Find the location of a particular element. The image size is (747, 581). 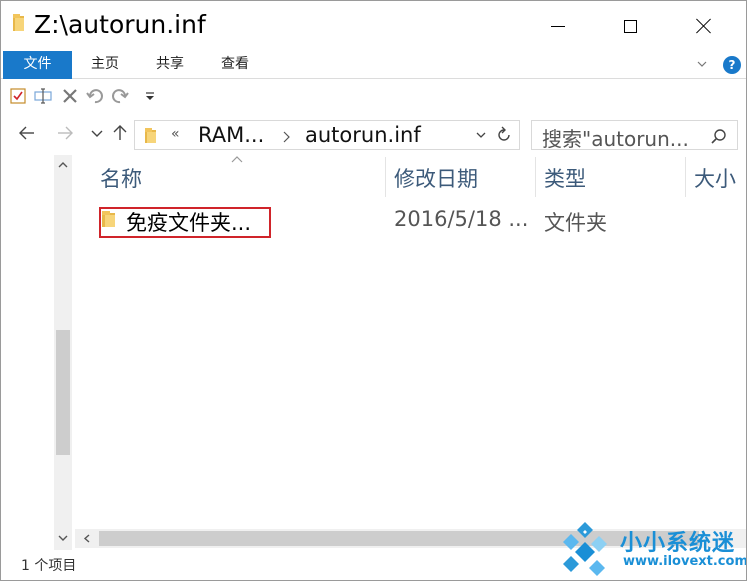

tab-home: 主页 is located at coordinates (105, 65).